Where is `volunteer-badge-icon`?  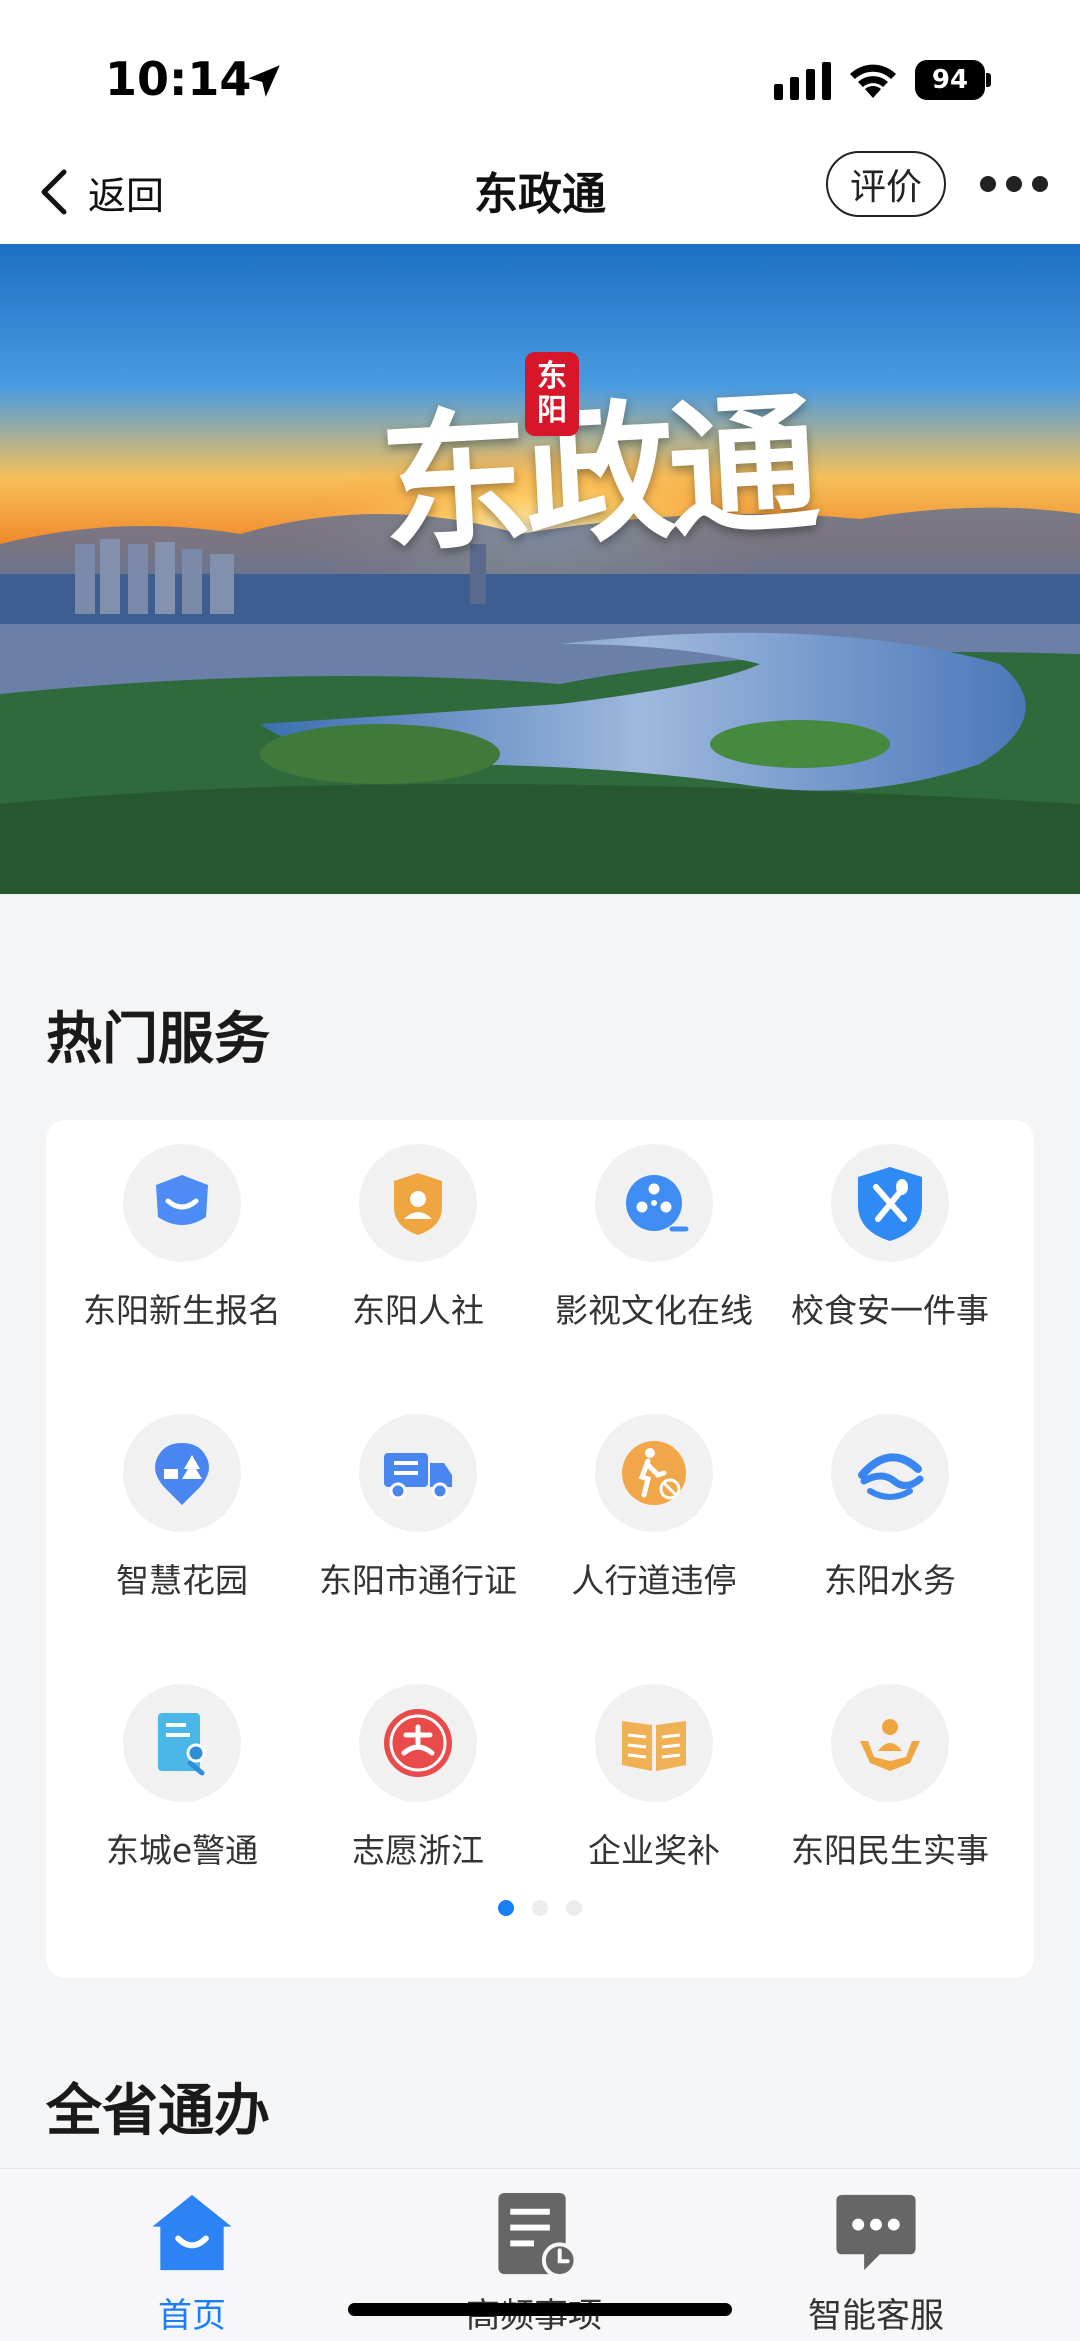 volunteer-badge-icon is located at coordinates (418, 1743).